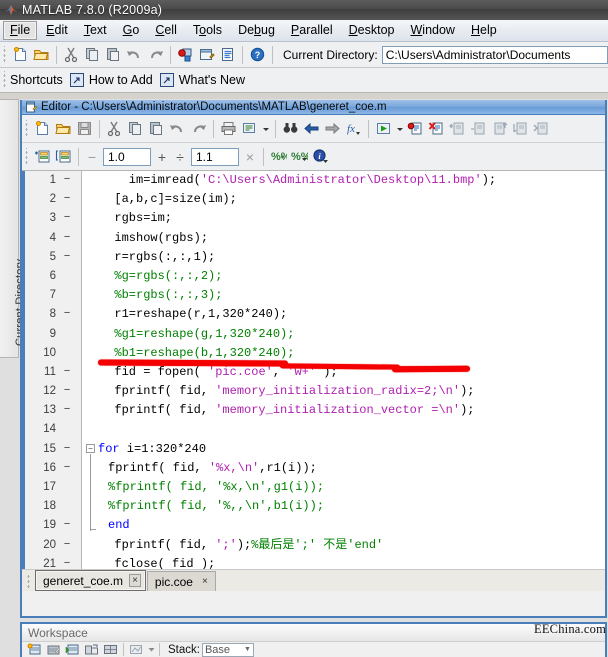  What do you see at coordinates (399, 128) in the screenshot?
I see `run-dropdown-arrow-icon` at bounding box center [399, 128].